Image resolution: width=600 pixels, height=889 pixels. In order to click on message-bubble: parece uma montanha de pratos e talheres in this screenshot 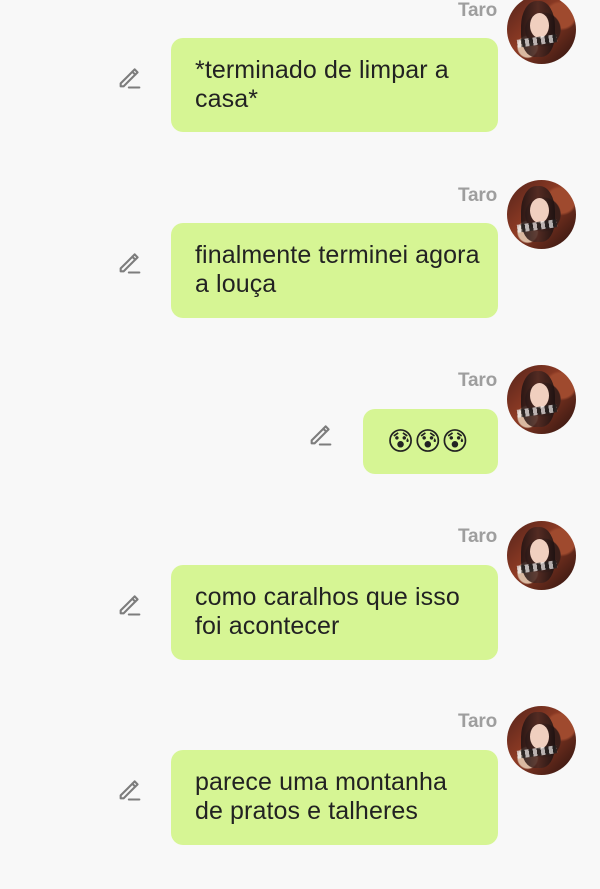, I will do `click(334, 797)`.